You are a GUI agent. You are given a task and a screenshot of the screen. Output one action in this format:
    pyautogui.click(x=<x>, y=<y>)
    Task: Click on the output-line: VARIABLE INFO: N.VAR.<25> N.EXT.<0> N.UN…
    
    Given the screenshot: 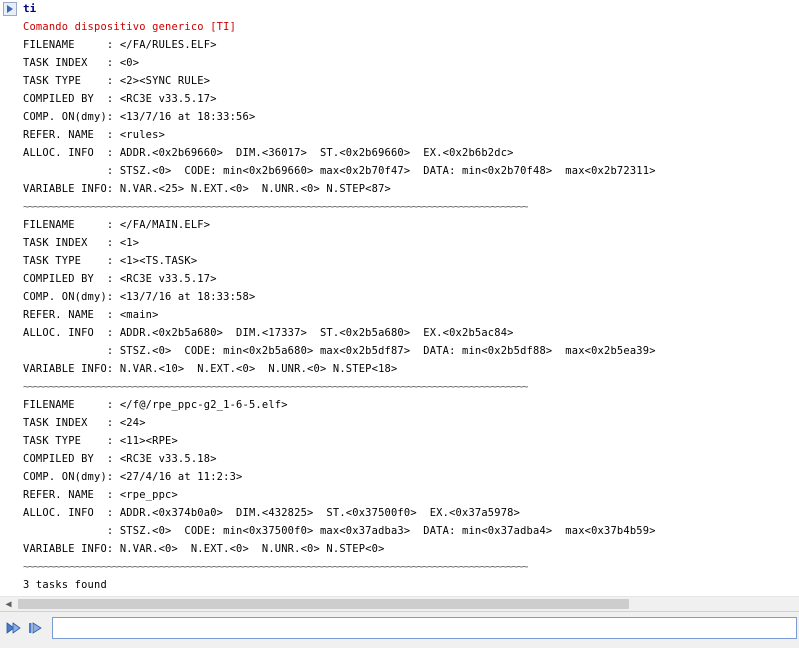 What is the action you would take?
    pyautogui.click(x=207, y=189)
    